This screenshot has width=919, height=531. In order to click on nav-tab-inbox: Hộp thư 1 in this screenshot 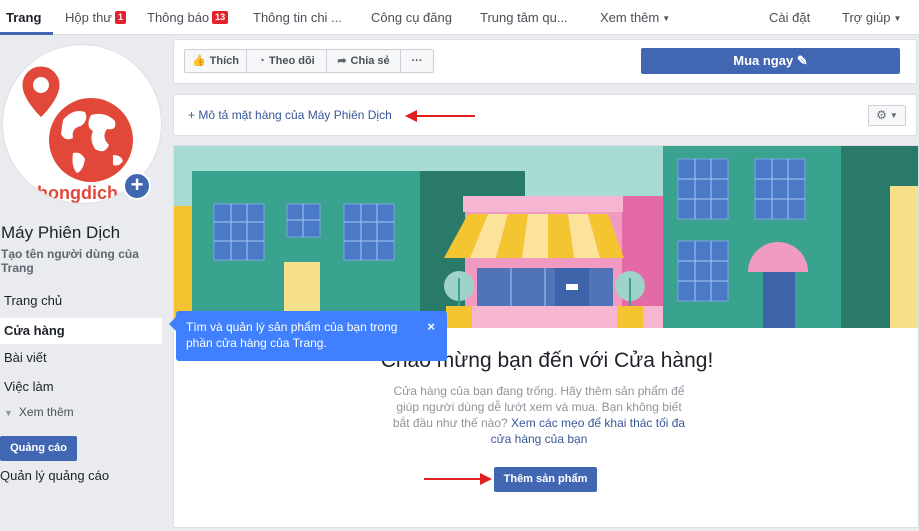, I will do `click(96, 17)`.